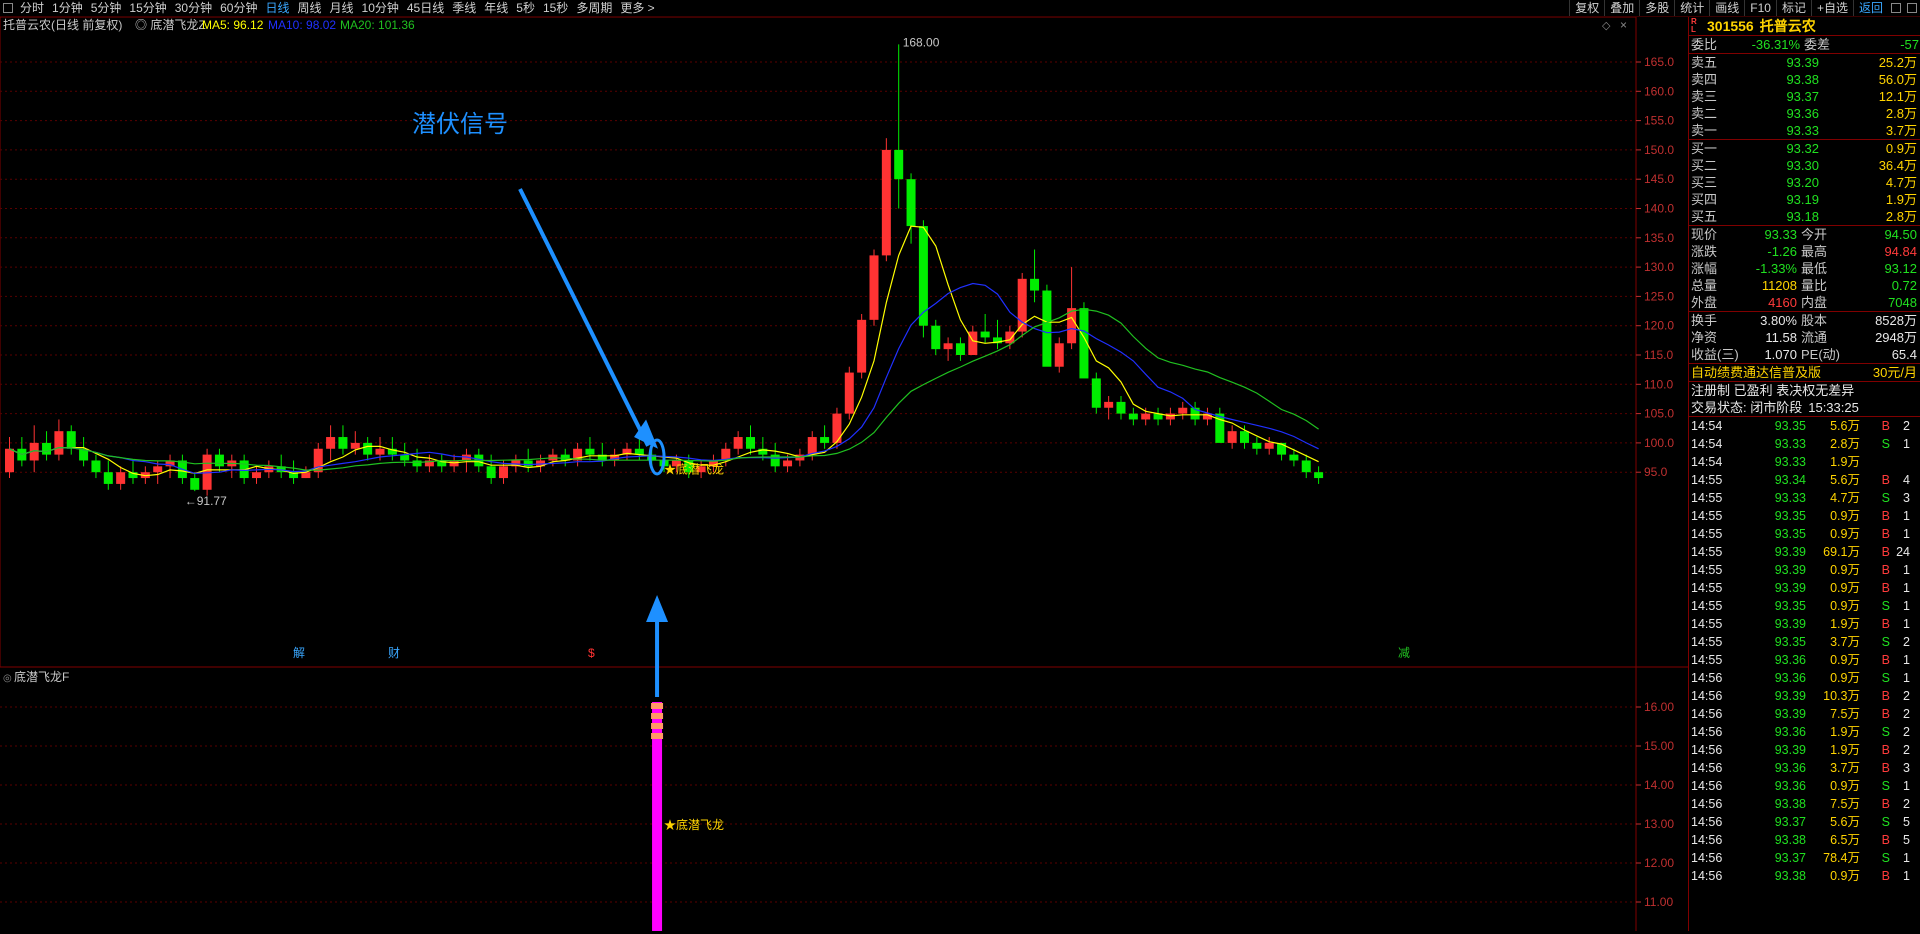 The height and width of the screenshot is (934, 1920). Describe the element at coordinates (594, 8) in the screenshot. I see `period-tab-15: 多周期` at that location.